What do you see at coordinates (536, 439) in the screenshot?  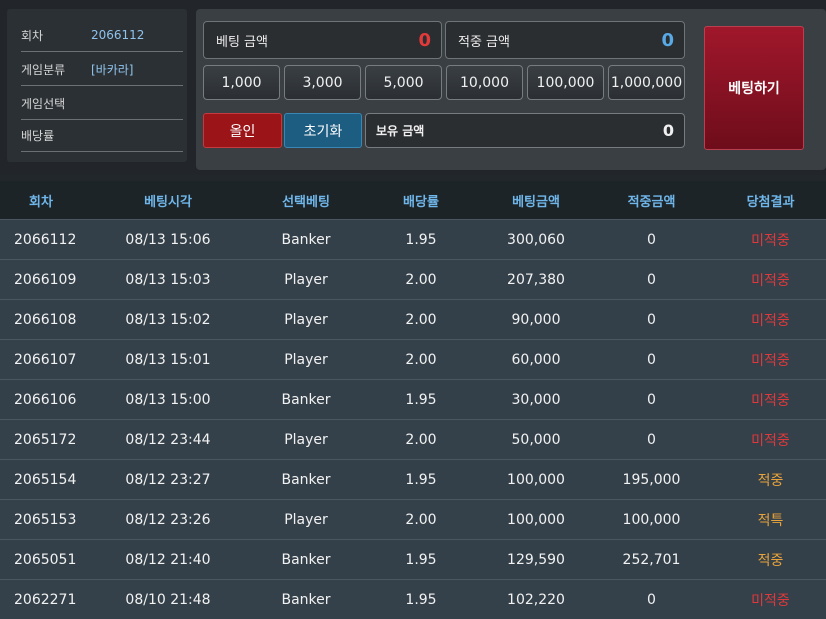 I see `cell-bet-amount: 50,000` at bounding box center [536, 439].